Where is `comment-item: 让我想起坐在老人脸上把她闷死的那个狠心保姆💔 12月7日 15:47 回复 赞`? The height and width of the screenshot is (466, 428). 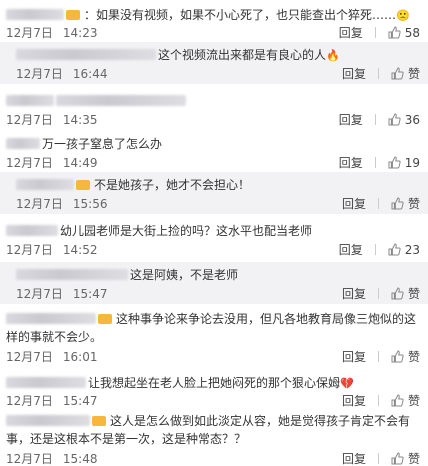
comment-item: 让我想起坐在老人脸上把她闷死的那个狠心保姆💔 12月7日 15:47 回复 赞 is located at coordinates (214, 389).